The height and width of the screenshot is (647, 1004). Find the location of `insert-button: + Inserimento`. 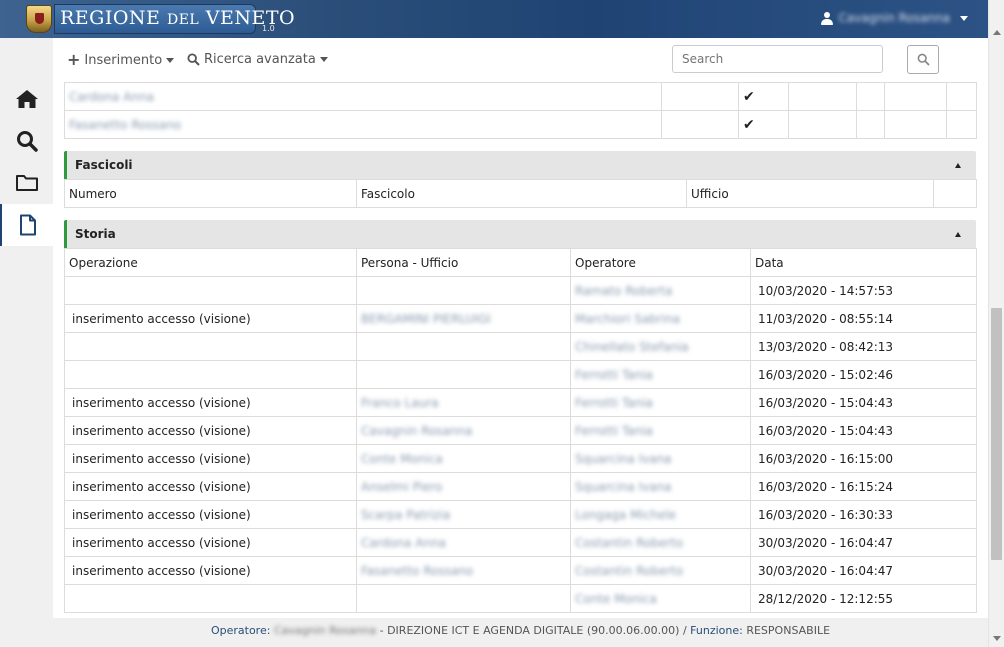

insert-button: + Inserimento is located at coordinates (121, 59).